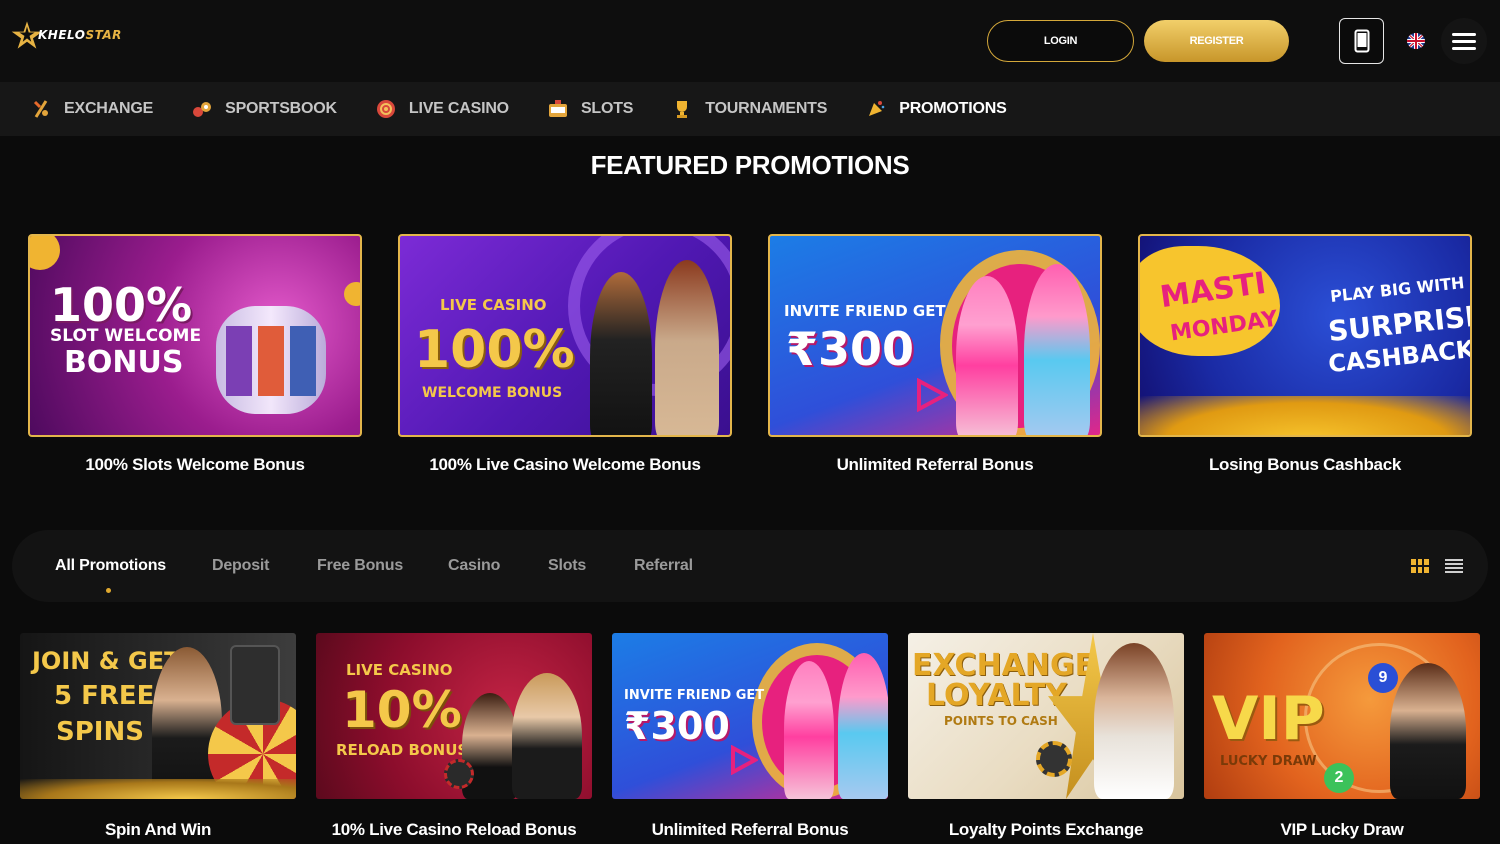 The width and height of the screenshot is (1500, 844). What do you see at coordinates (158, 829) in the screenshot?
I see `promo-card-label: Spin And Win` at bounding box center [158, 829].